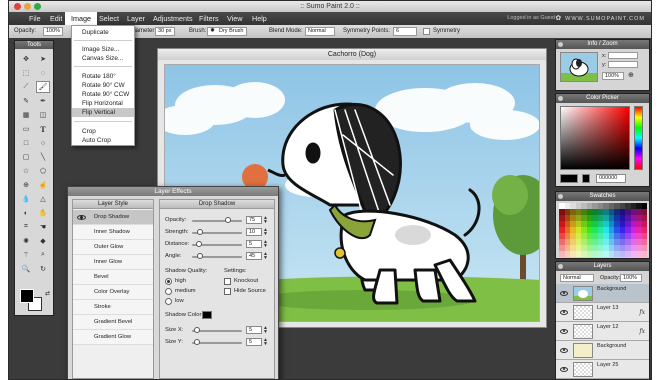 The image size is (660, 380). Describe the element at coordinates (642, 331) in the screenshot. I see `fx-icon: fx` at that location.